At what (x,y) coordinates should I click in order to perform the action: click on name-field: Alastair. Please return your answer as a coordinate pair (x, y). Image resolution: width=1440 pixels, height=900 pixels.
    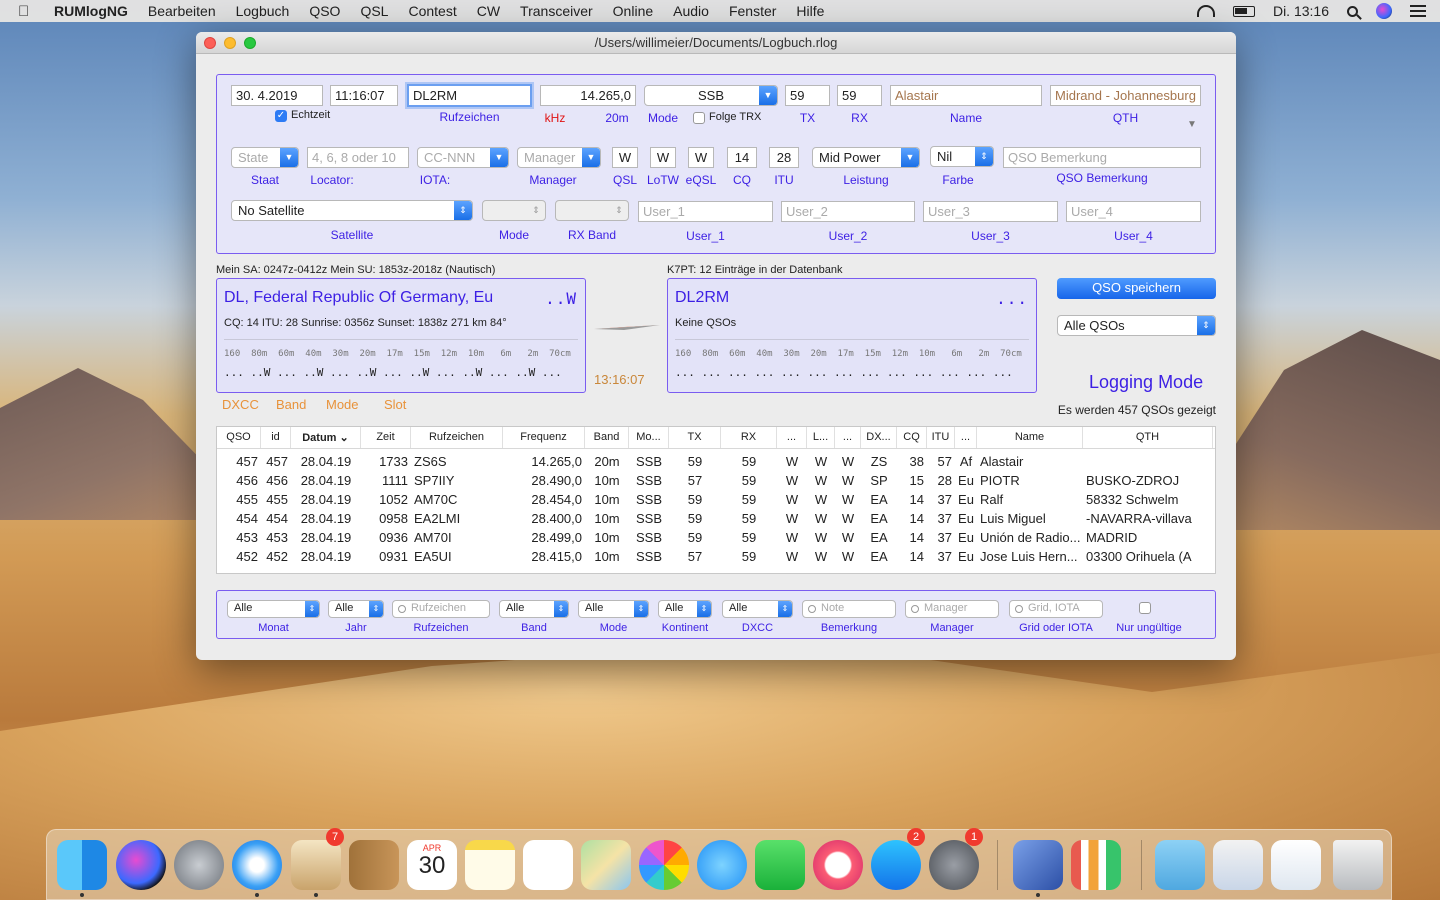
    Looking at the image, I should click on (966, 95).